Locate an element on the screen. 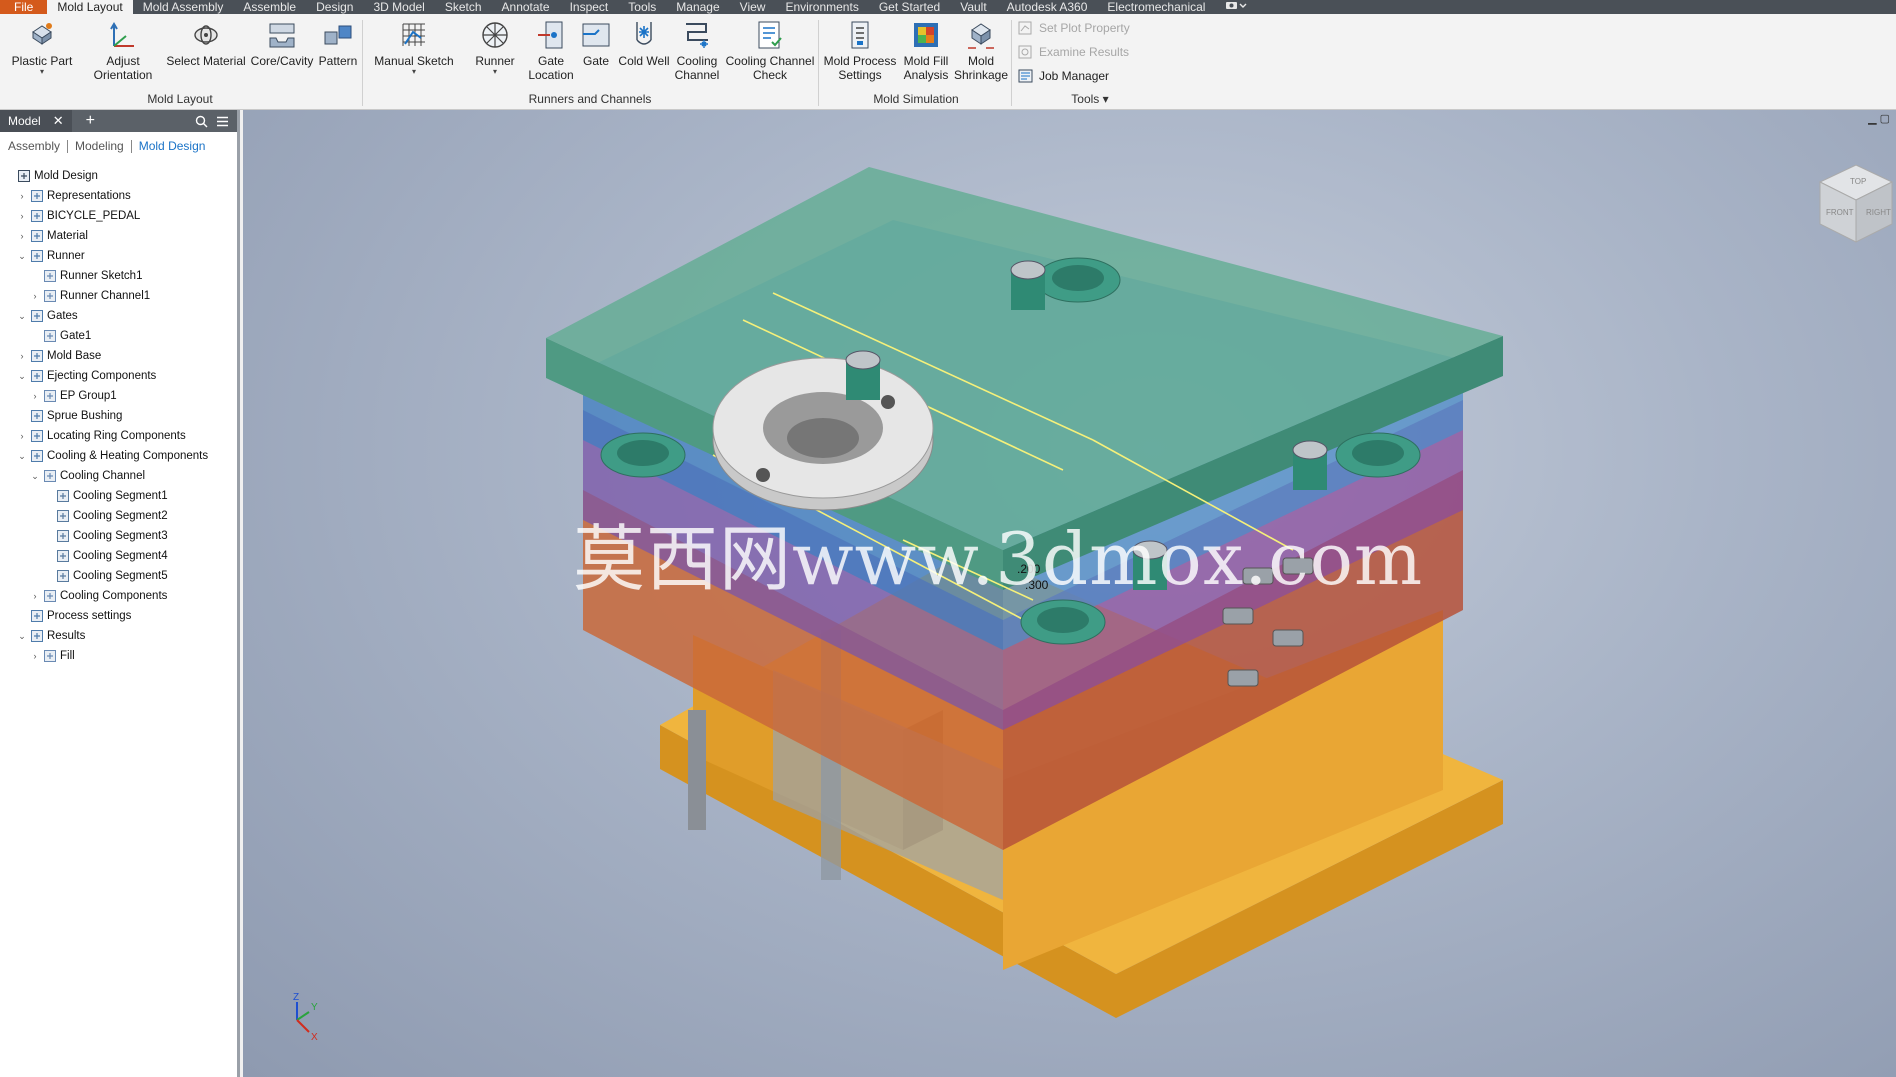 The width and height of the screenshot is (1896, 1077). tab-view: View is located at coordinates (753, 7).